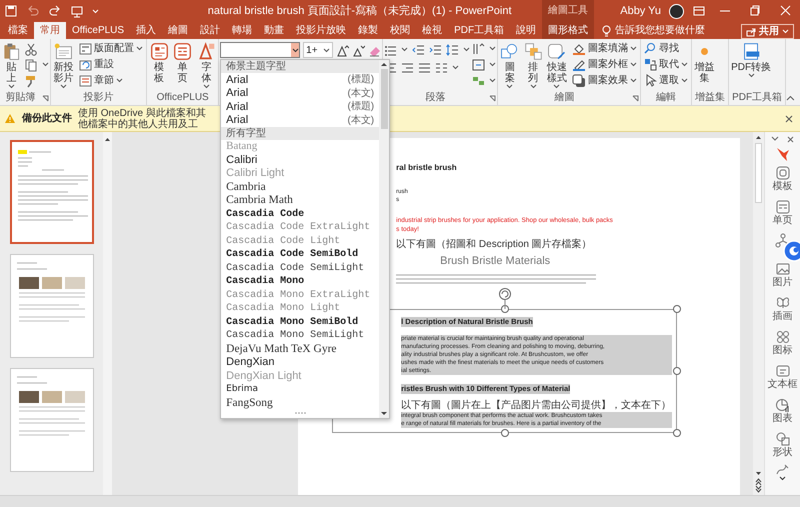 This screenshot has width=800, height=507. I want to click on shrink-font-icon, so click(359, 50).